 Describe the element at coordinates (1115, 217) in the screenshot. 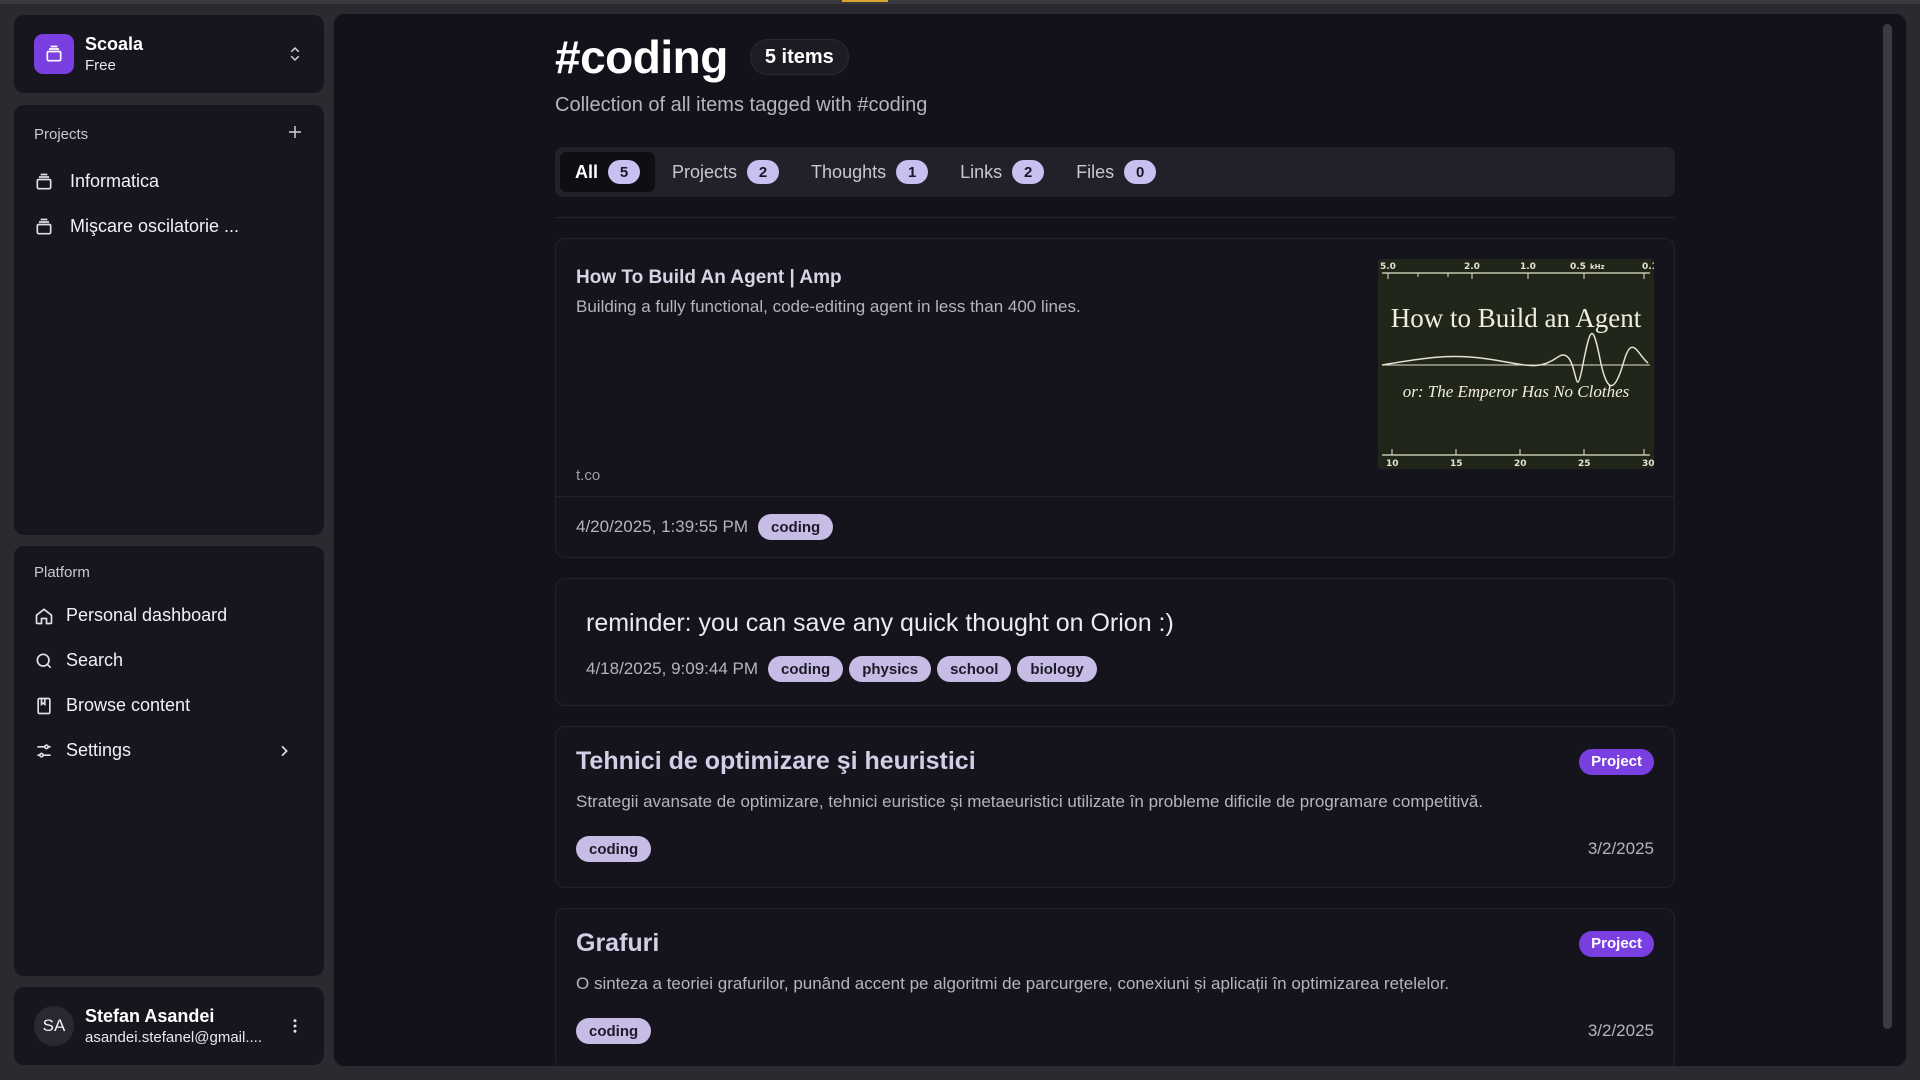

I see `divider` at that location.